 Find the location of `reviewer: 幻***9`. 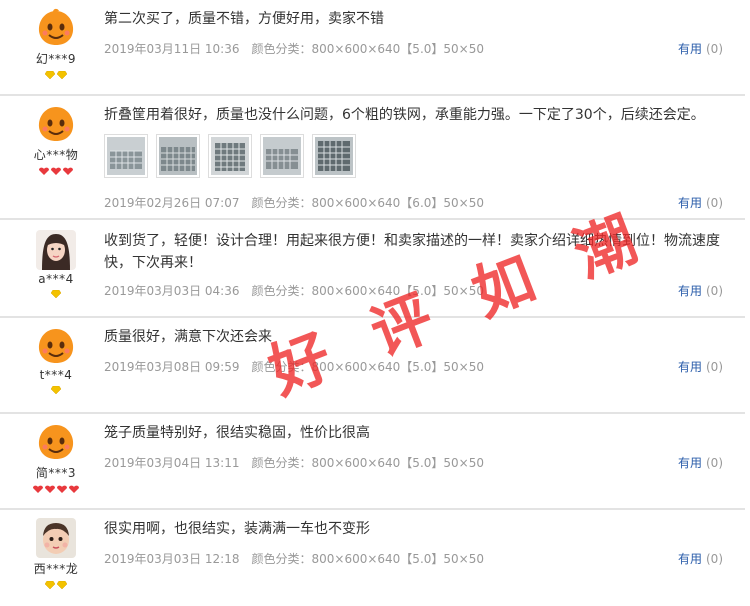

reviewer: 幻***9 is located at coordinates (56, 44).